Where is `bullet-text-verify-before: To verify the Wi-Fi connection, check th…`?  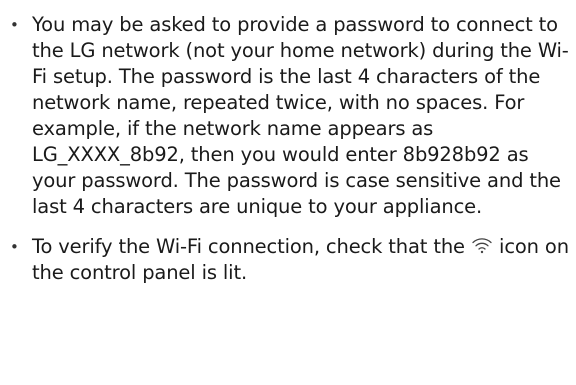 bullet-text-verify-before: To verify the Wi-Fi connection, check th… is located at coordinates (248, 246).